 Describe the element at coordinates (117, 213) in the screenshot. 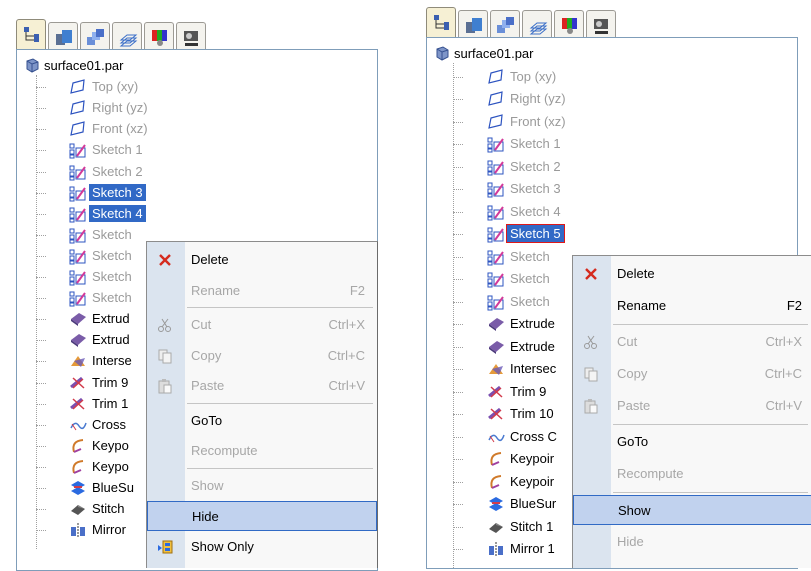

I see `tree-item-label: Sketch 4` at that location.